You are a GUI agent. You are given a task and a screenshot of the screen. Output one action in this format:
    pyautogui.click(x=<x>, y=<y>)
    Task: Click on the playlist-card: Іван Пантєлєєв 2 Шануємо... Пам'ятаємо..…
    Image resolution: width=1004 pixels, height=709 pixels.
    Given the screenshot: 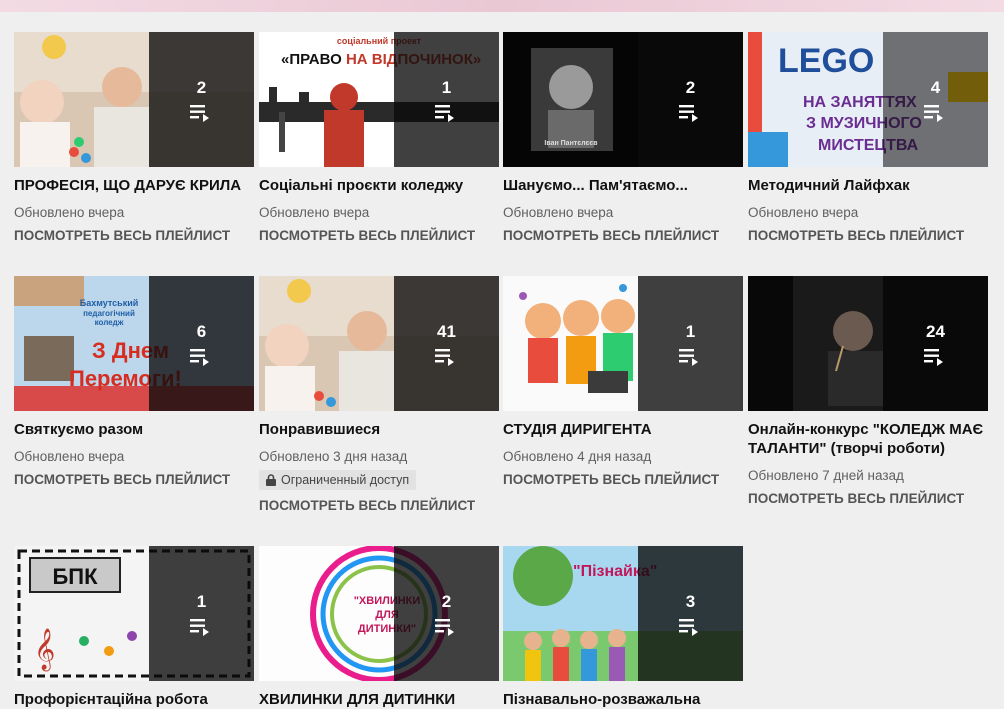 What is the action you would take?
    pyautogui.click(x=623, y=138)
    